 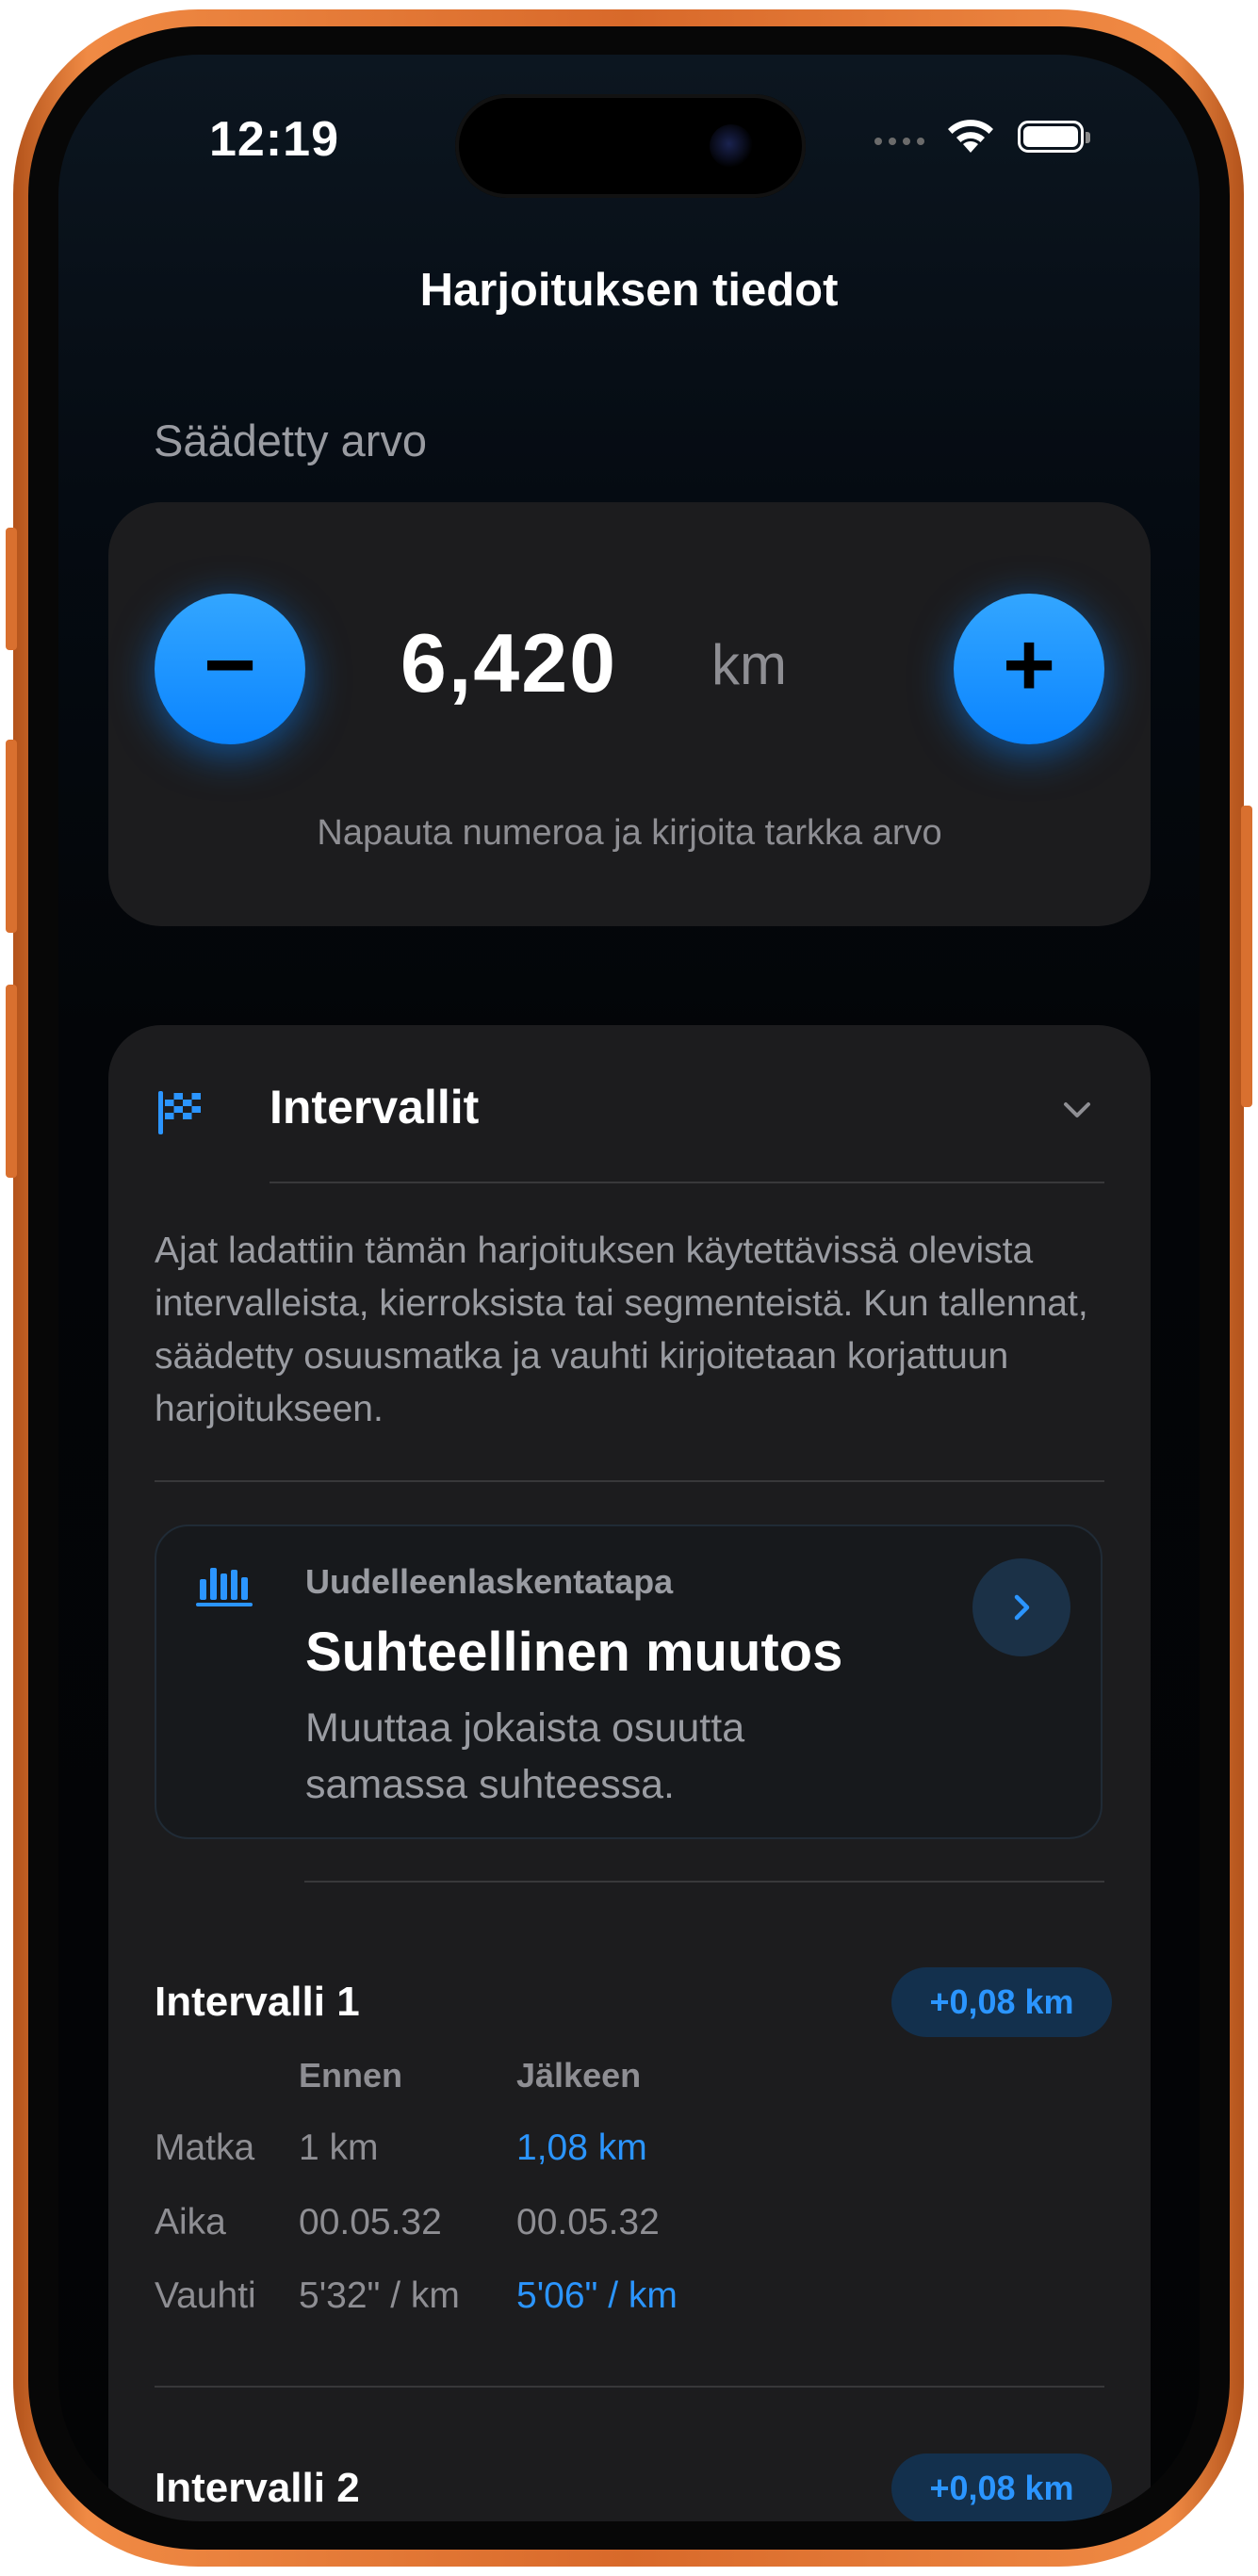 What do you see at coordinates (629, 290) in the screenshot?
I see `page-title: Harjoituksen tiedot` at bounding box center [629, 290].